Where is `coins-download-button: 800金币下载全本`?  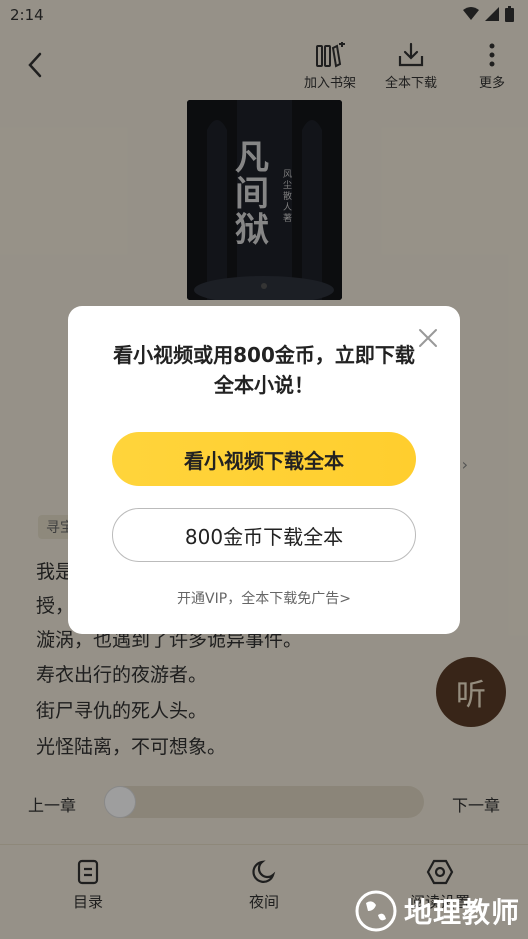 coins-download-button: 800金币下载全本 is located at coordinates (264, 535).